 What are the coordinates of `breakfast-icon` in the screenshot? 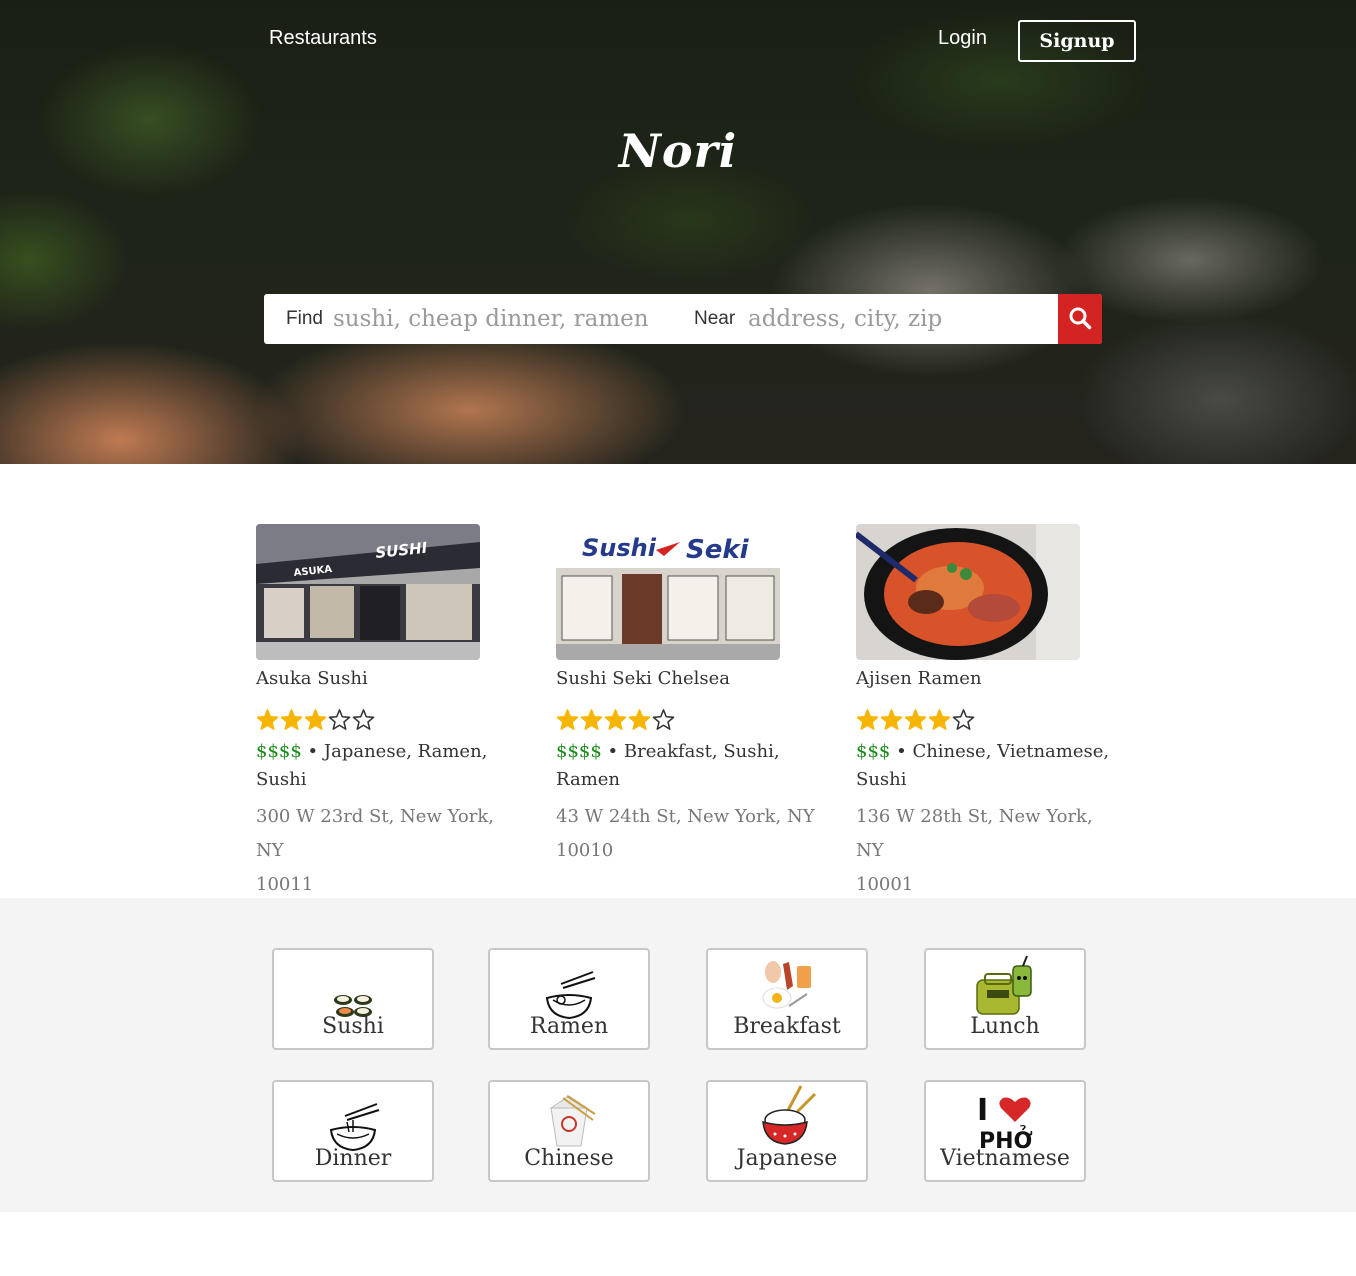 It's located at (787, 984).